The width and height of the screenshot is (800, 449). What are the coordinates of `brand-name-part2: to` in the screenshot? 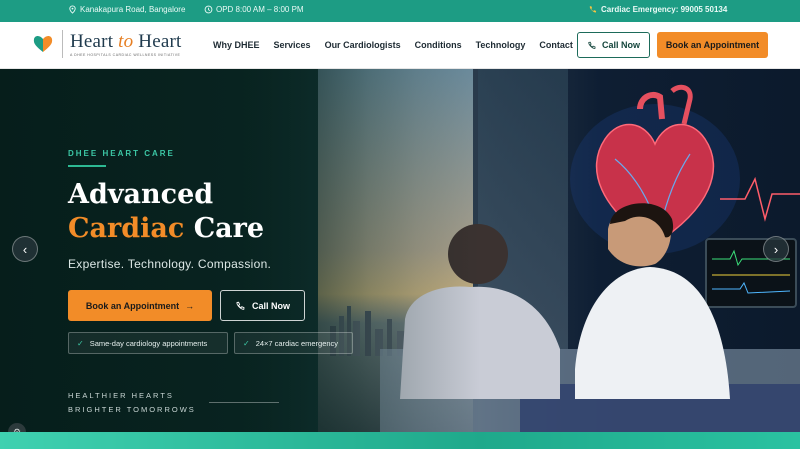 It's located at (126, 41).